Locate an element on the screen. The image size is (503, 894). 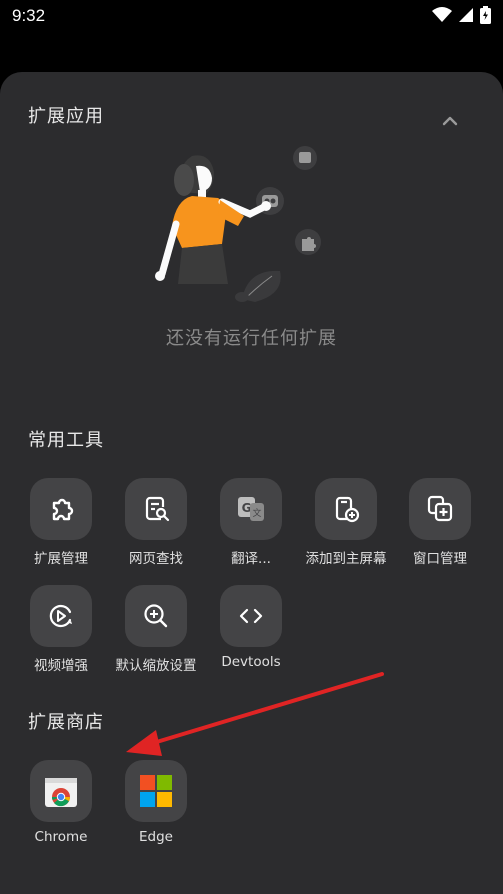
tool-extension-manager: 扩展管理 is located at coordinates (61, 522).